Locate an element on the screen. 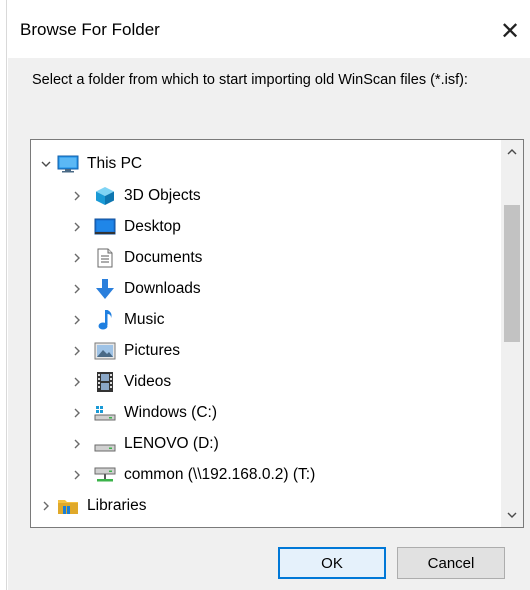  scroll-down-button is located at coordinates (512, 515).